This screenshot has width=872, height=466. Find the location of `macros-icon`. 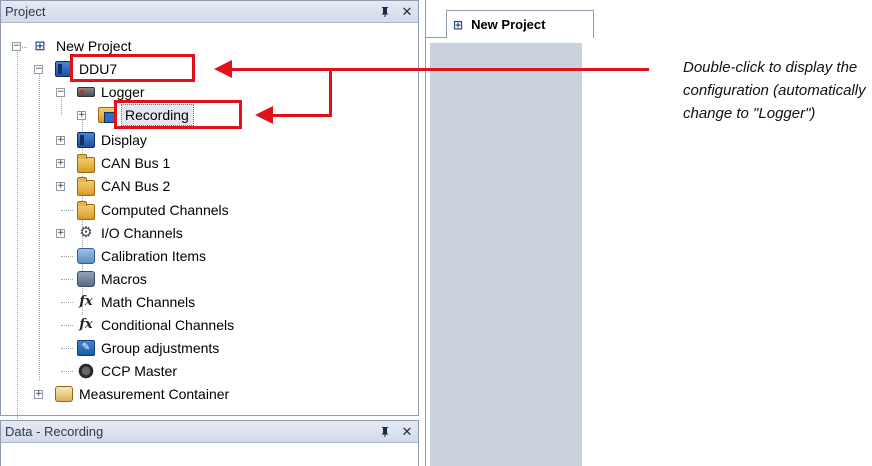

macros-icon is located at coordinates (86, 279).